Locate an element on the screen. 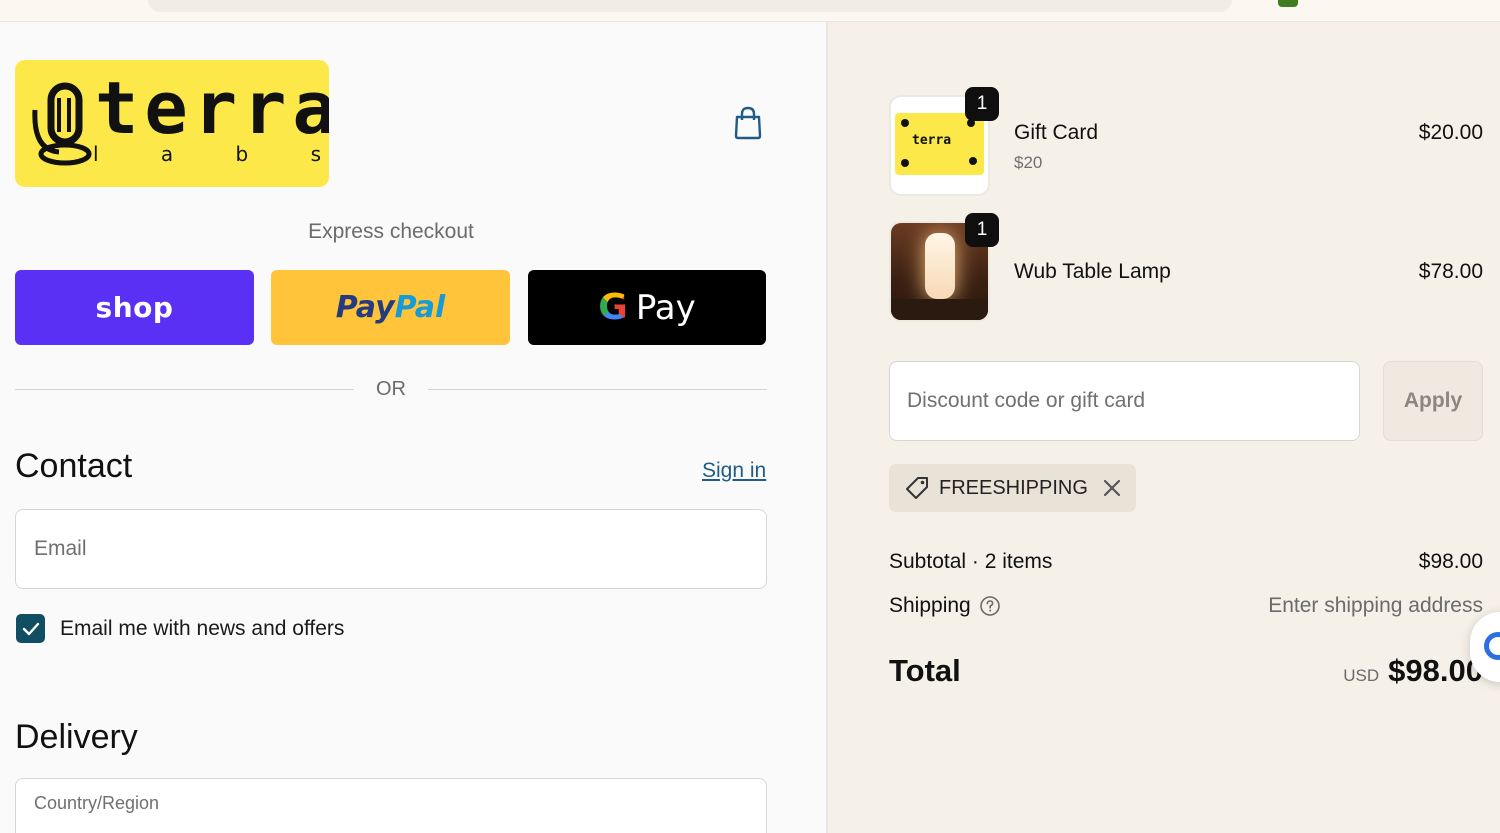 This screenshot has height=833, width=1500. subtotal-value: $98.00 is located at coordinates (1450, 561).